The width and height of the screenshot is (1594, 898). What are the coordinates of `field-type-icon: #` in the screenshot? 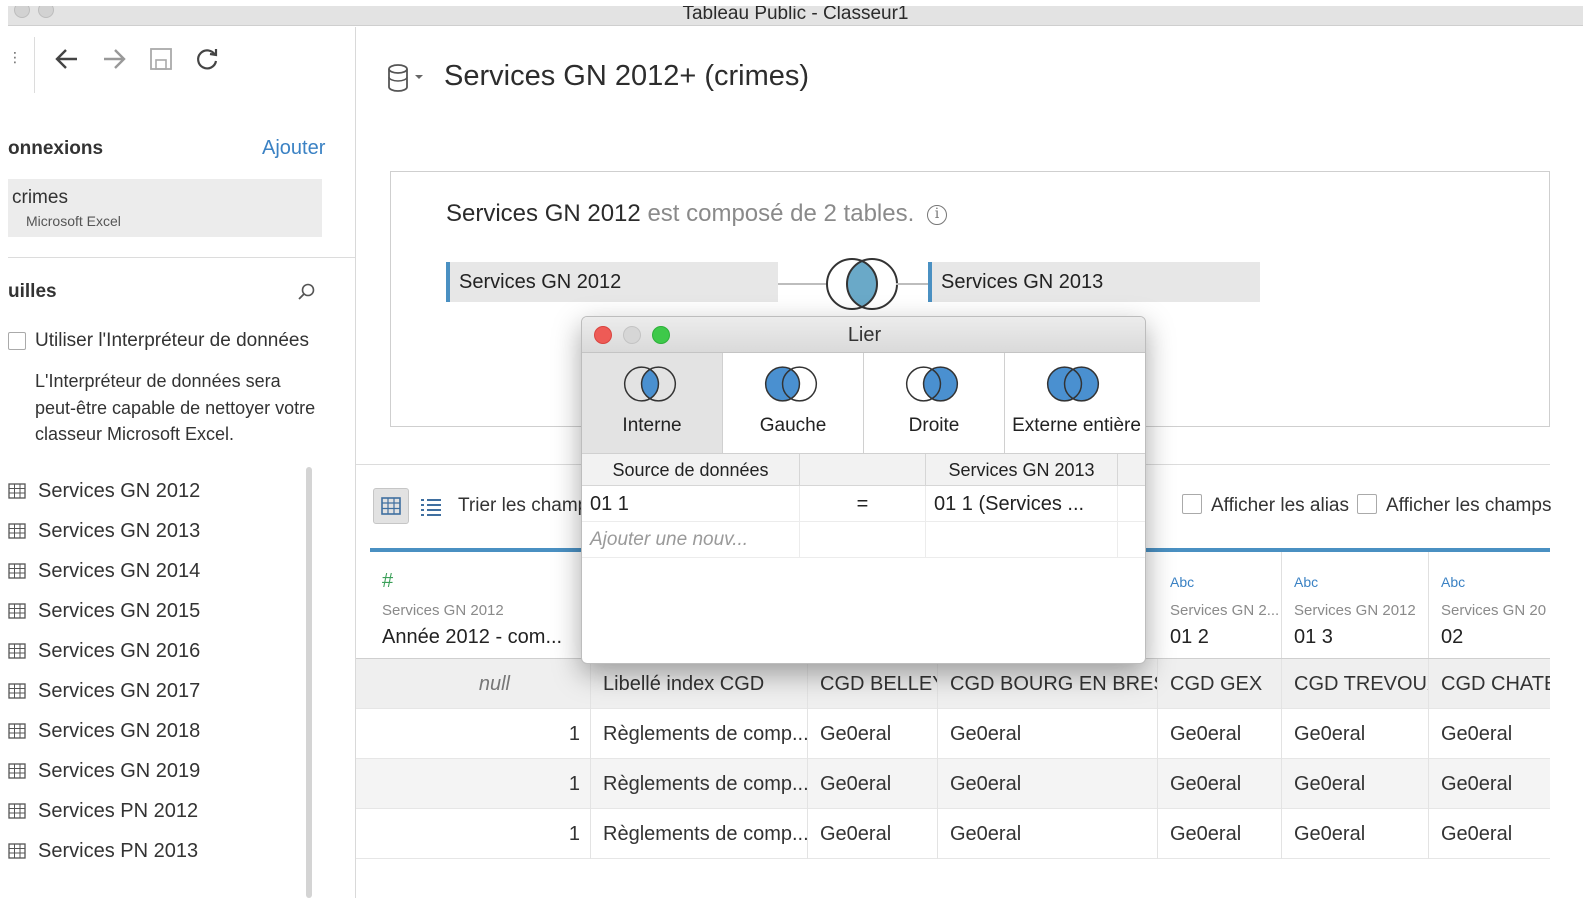 It's located at (387, 581).